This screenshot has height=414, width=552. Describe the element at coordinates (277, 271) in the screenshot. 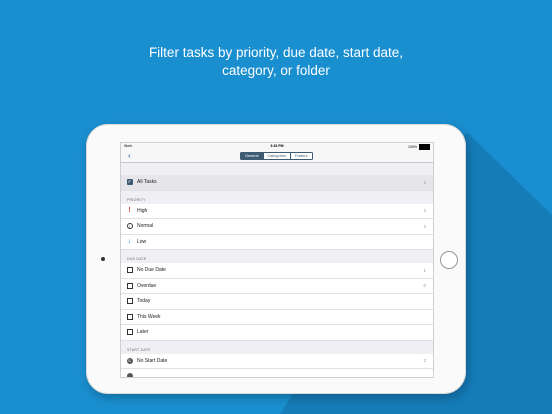

I see `list-item-no-due-date: No Due Date 1` at that location.